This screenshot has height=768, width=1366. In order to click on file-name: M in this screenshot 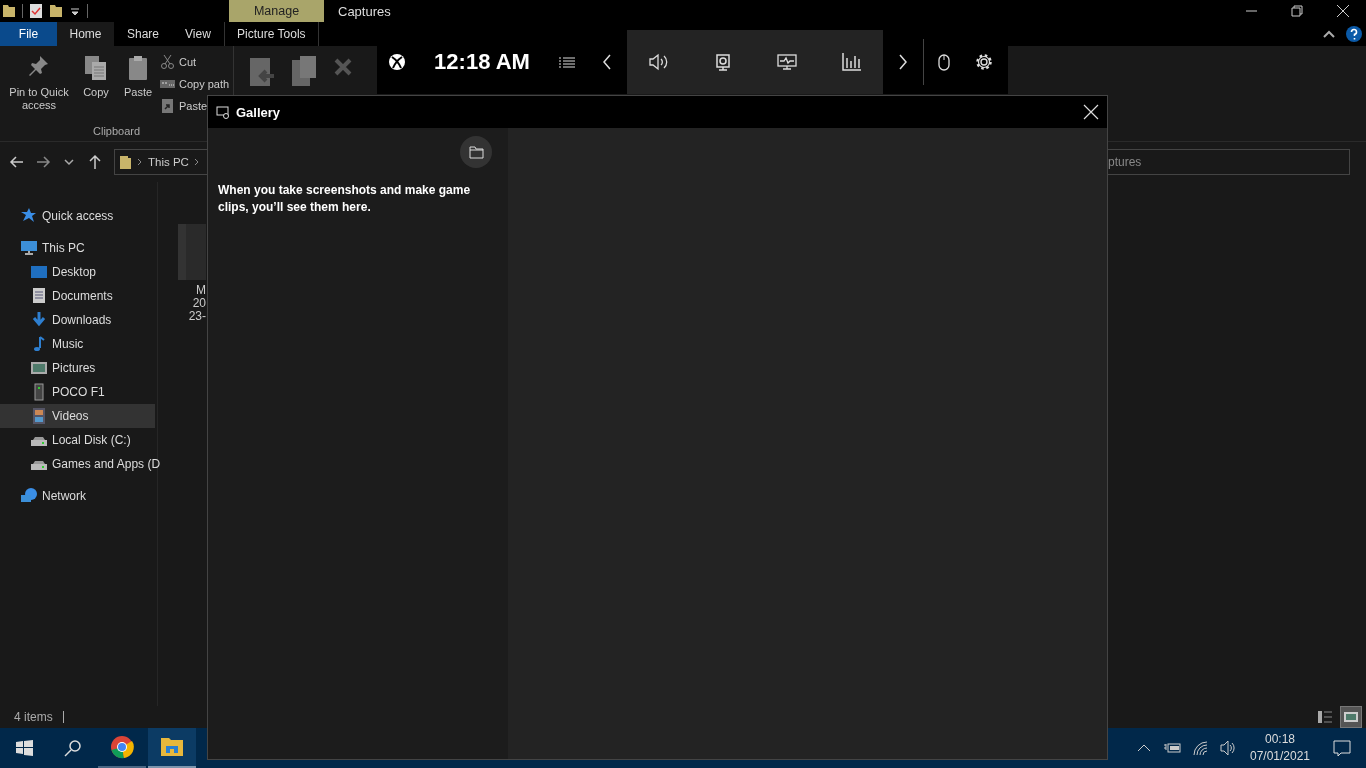, I will do `click(201, 290)`.